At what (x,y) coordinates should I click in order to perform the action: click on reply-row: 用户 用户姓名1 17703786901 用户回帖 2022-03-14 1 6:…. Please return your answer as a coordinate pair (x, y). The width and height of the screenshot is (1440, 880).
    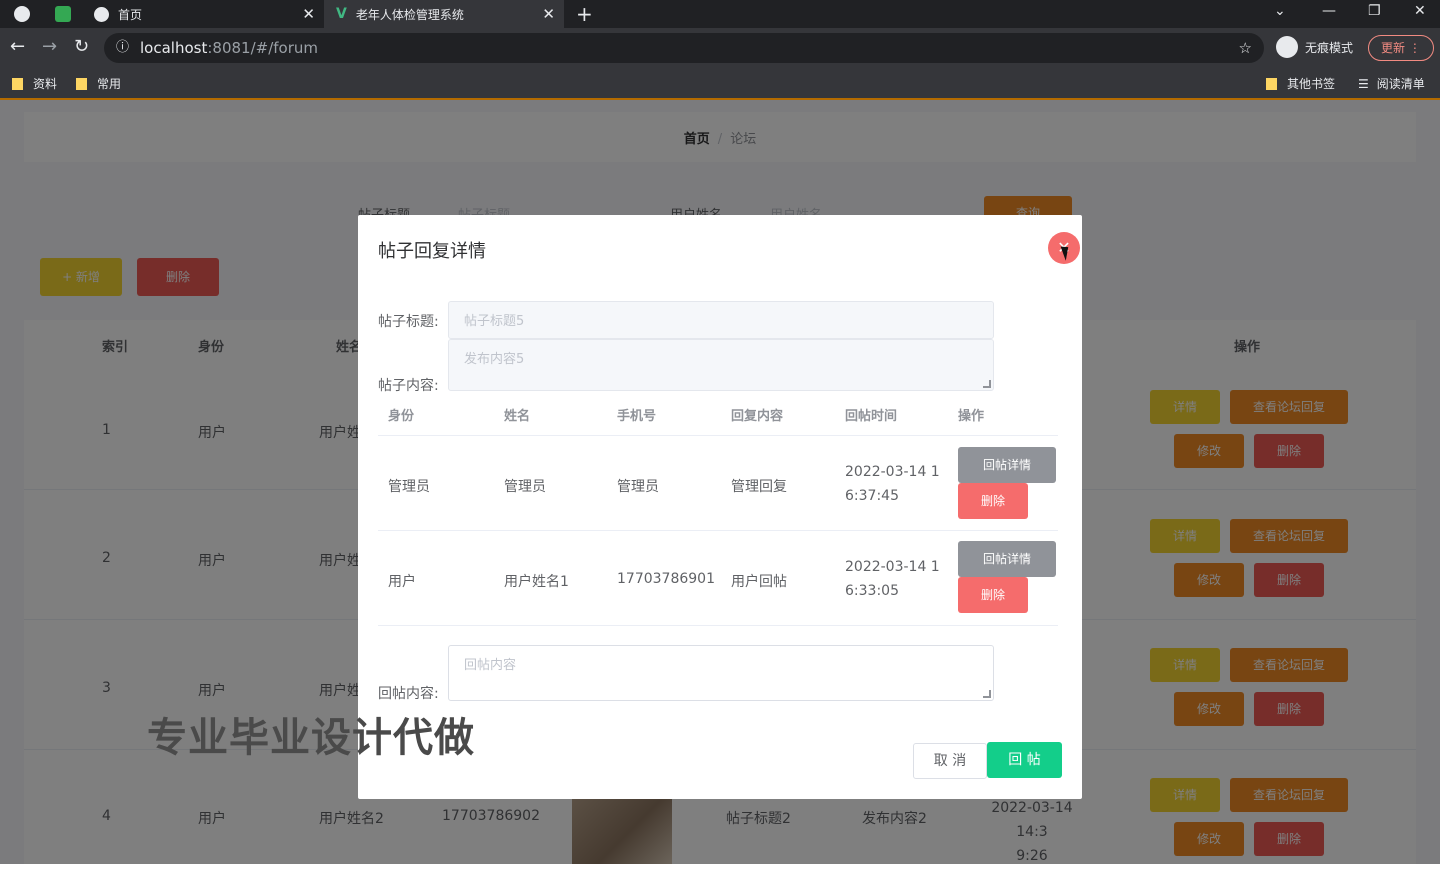
    Looking at the image, I should click on (718, 578).